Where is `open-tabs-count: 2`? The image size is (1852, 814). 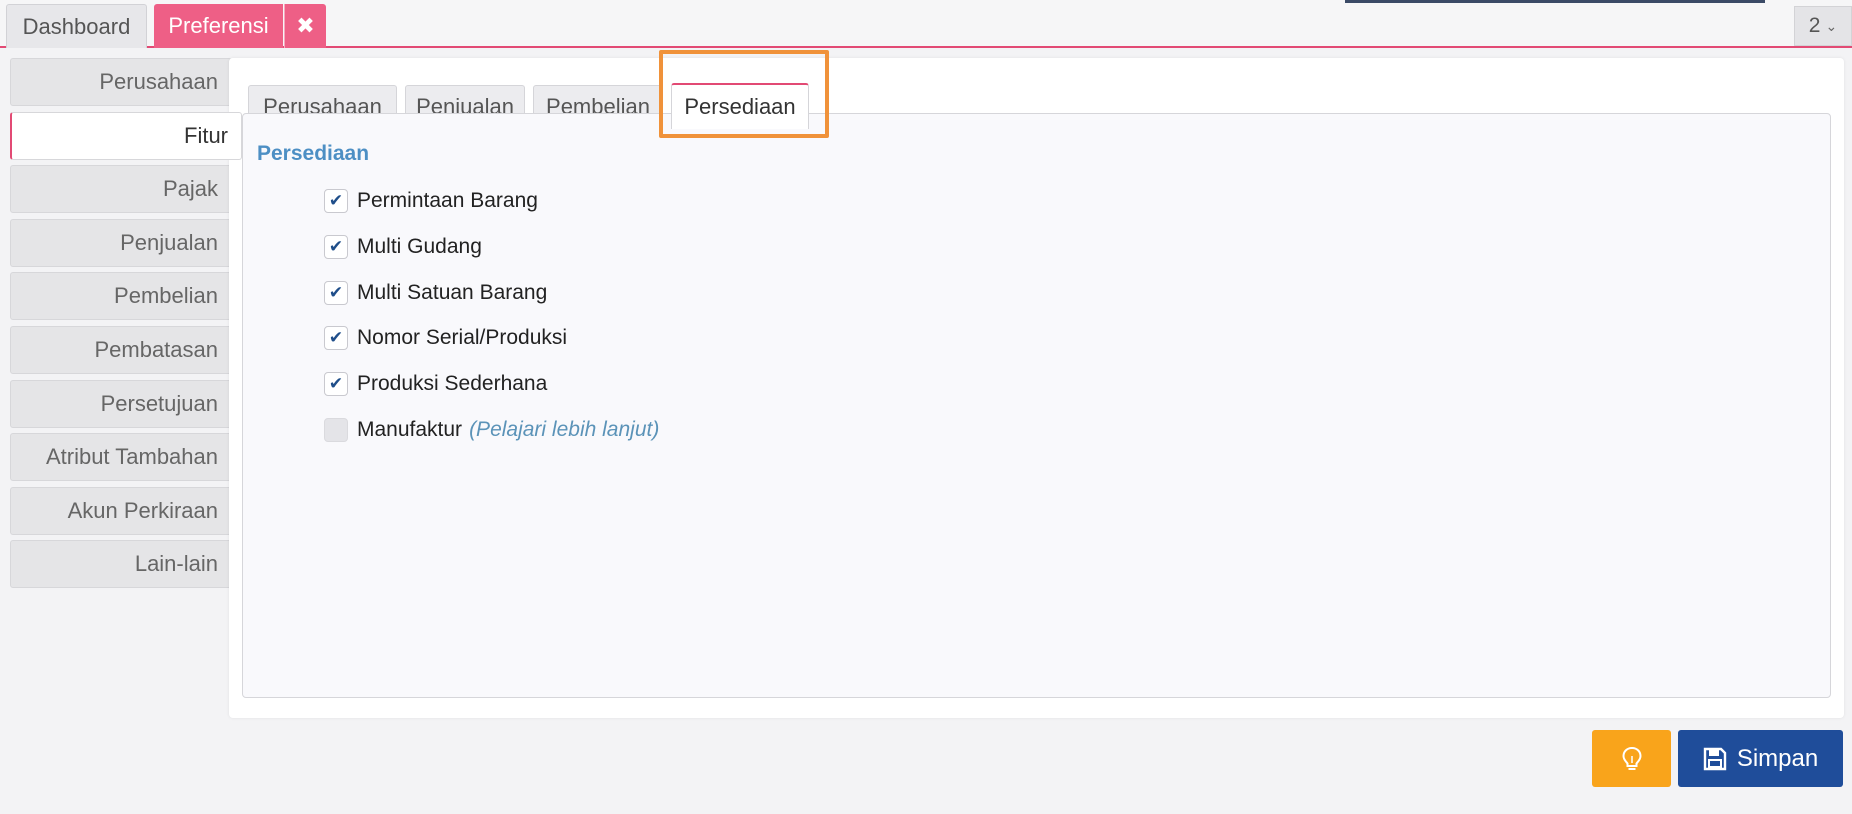
open-tabs-count: 2 is located at coordinates (1814, 25).